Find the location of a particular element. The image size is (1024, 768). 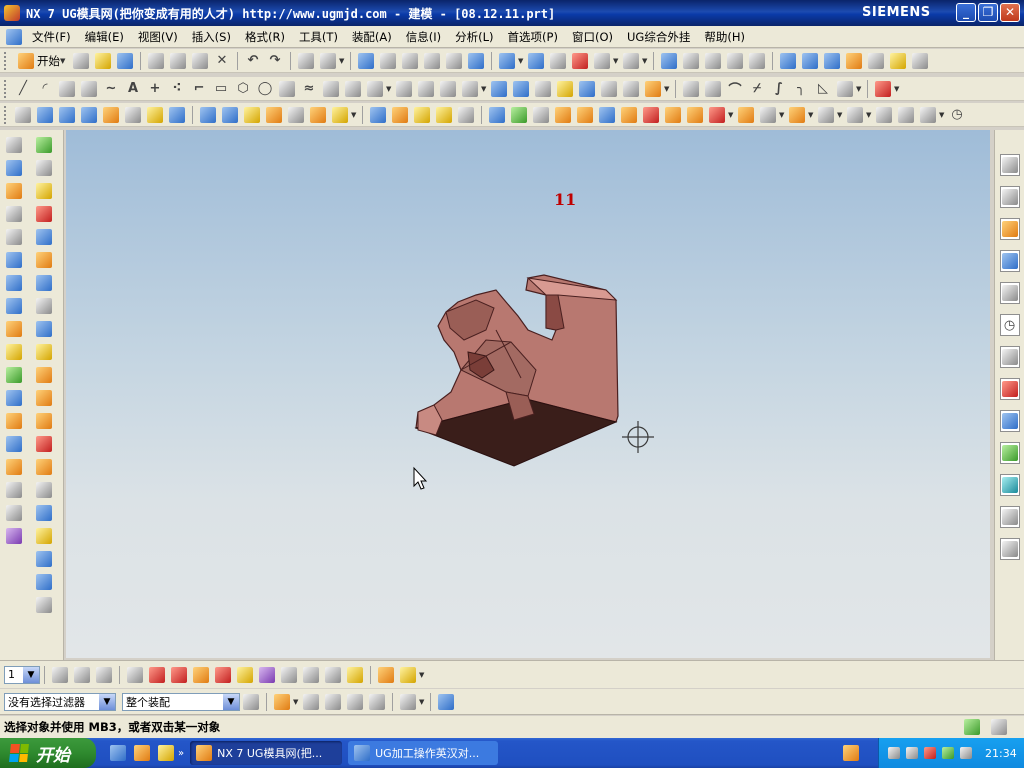

book-icon is located at coordinates (44, 513).